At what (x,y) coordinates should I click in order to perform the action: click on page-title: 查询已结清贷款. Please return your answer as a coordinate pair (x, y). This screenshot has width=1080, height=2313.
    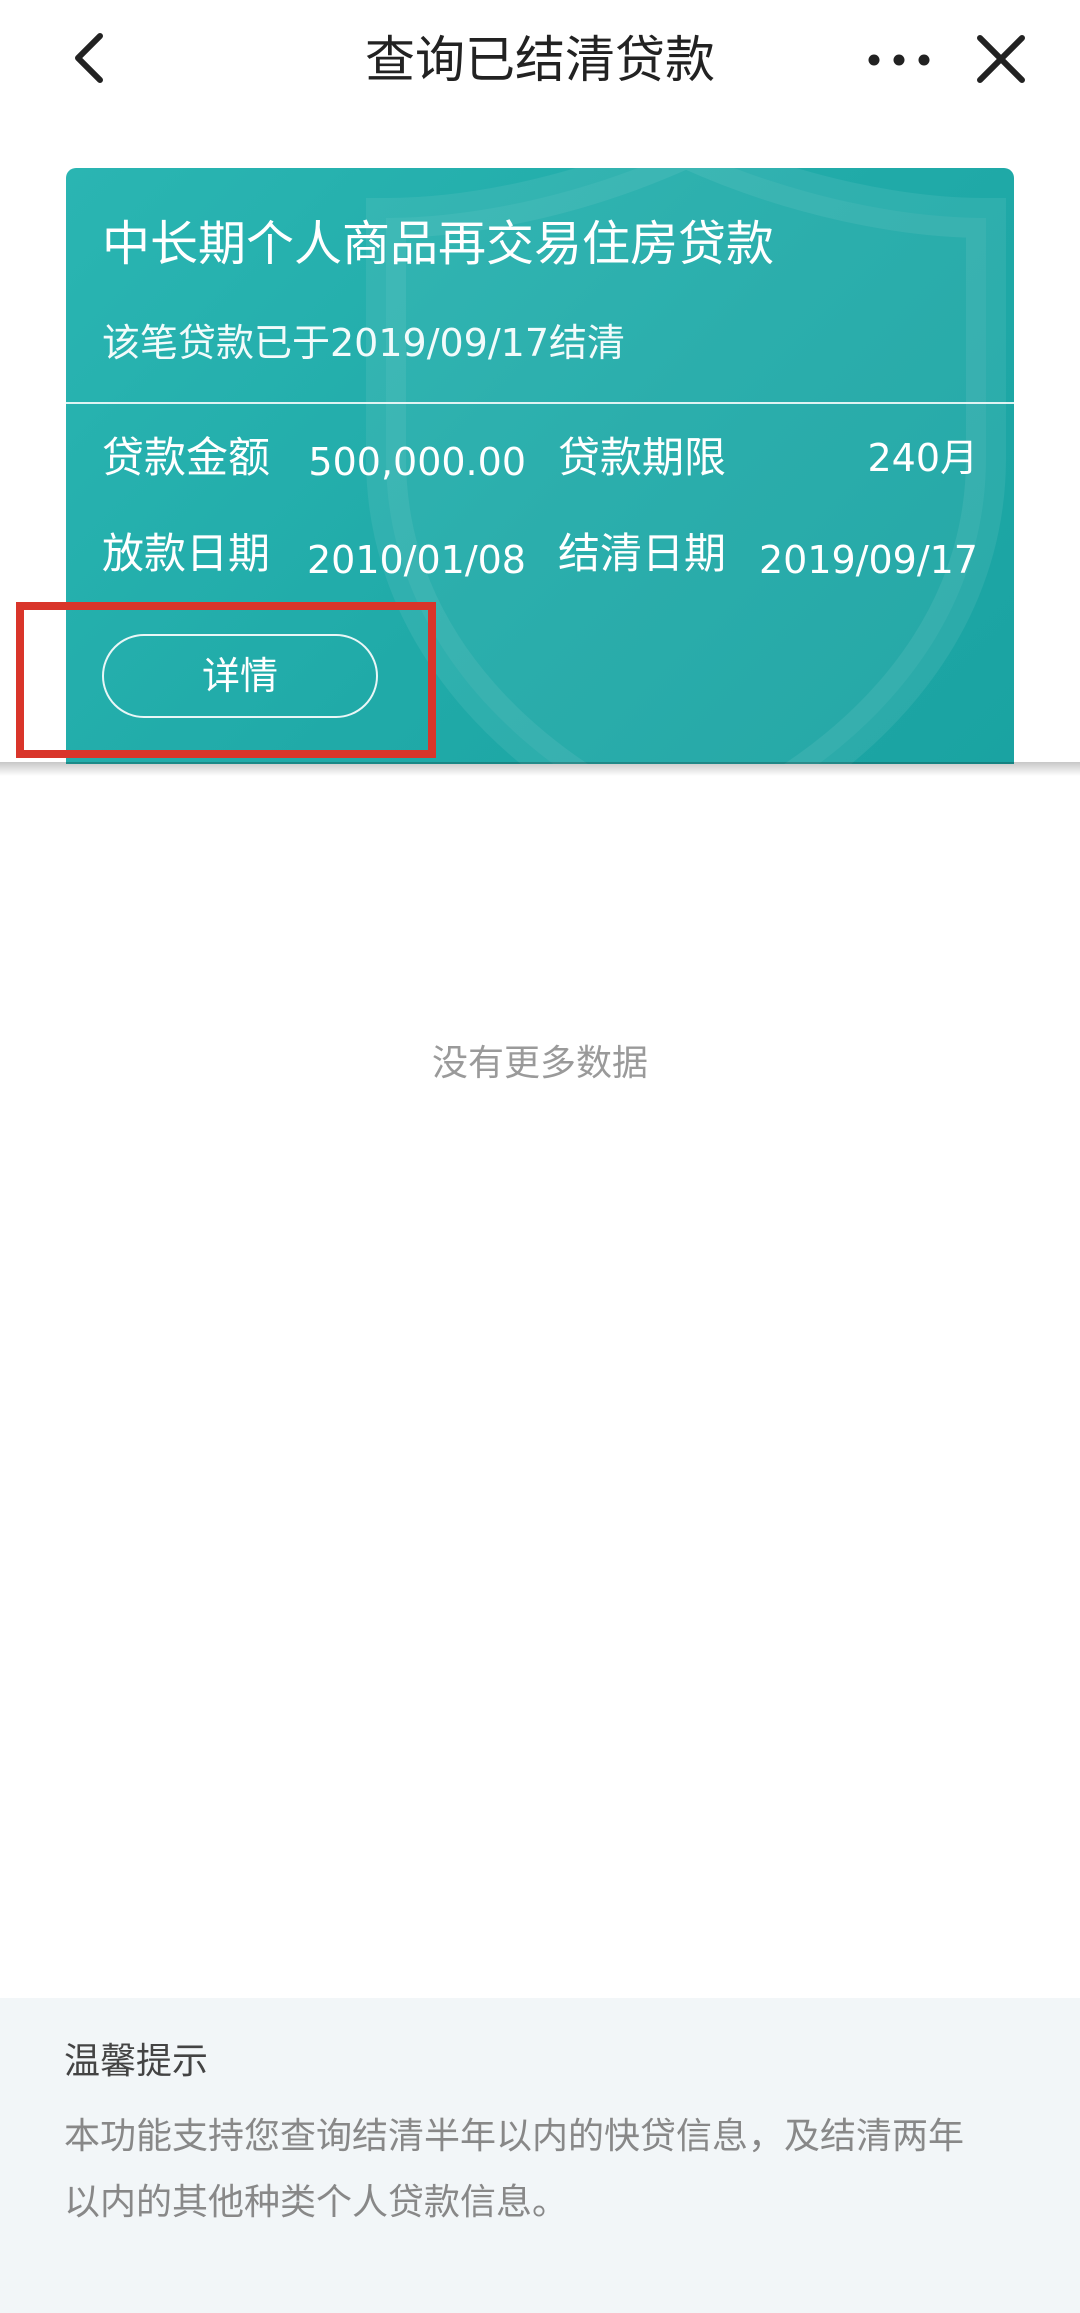
    Looking at the image, I should click on (540, 60).